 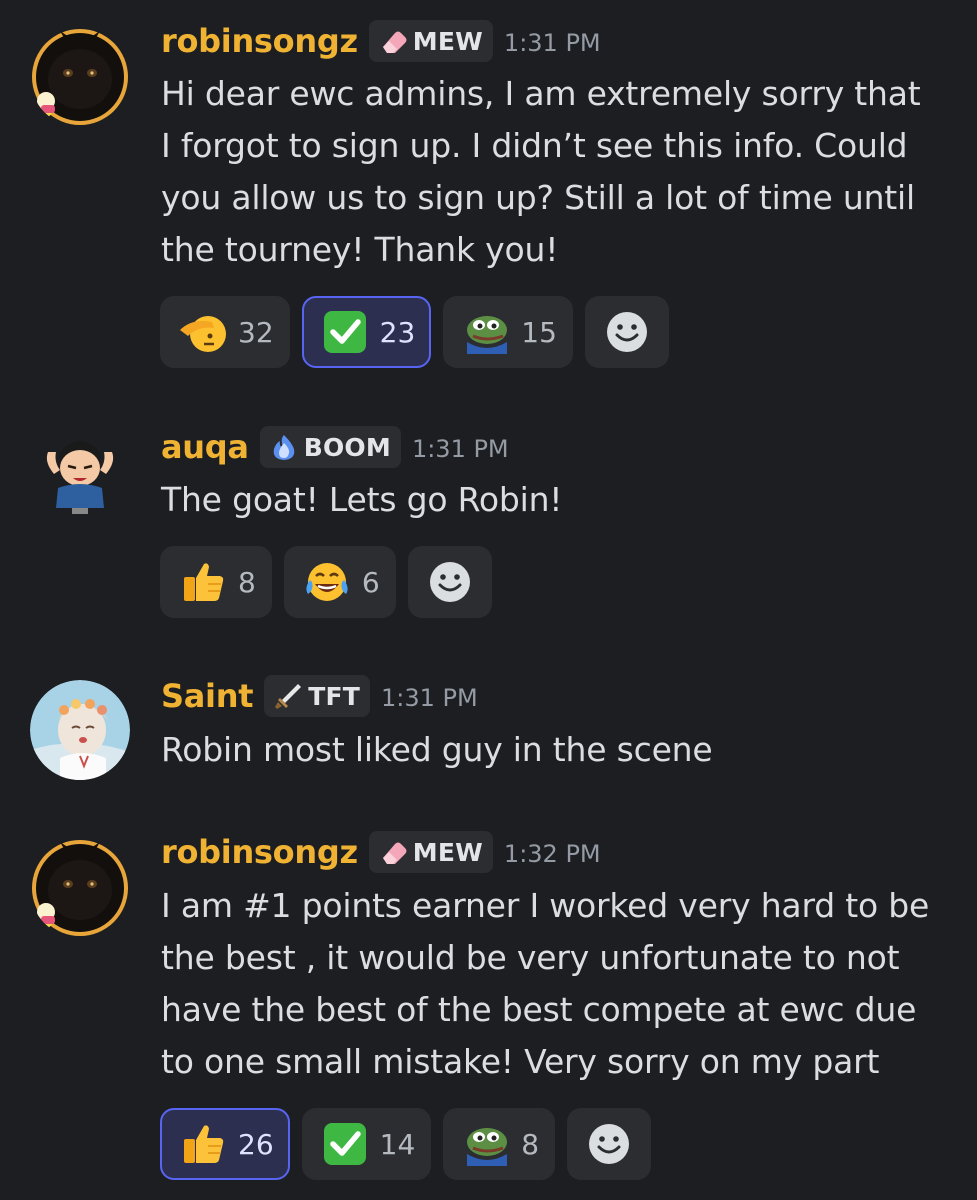 I want to click on reaction-check-mark: 14, so click(x=366, y=1144).